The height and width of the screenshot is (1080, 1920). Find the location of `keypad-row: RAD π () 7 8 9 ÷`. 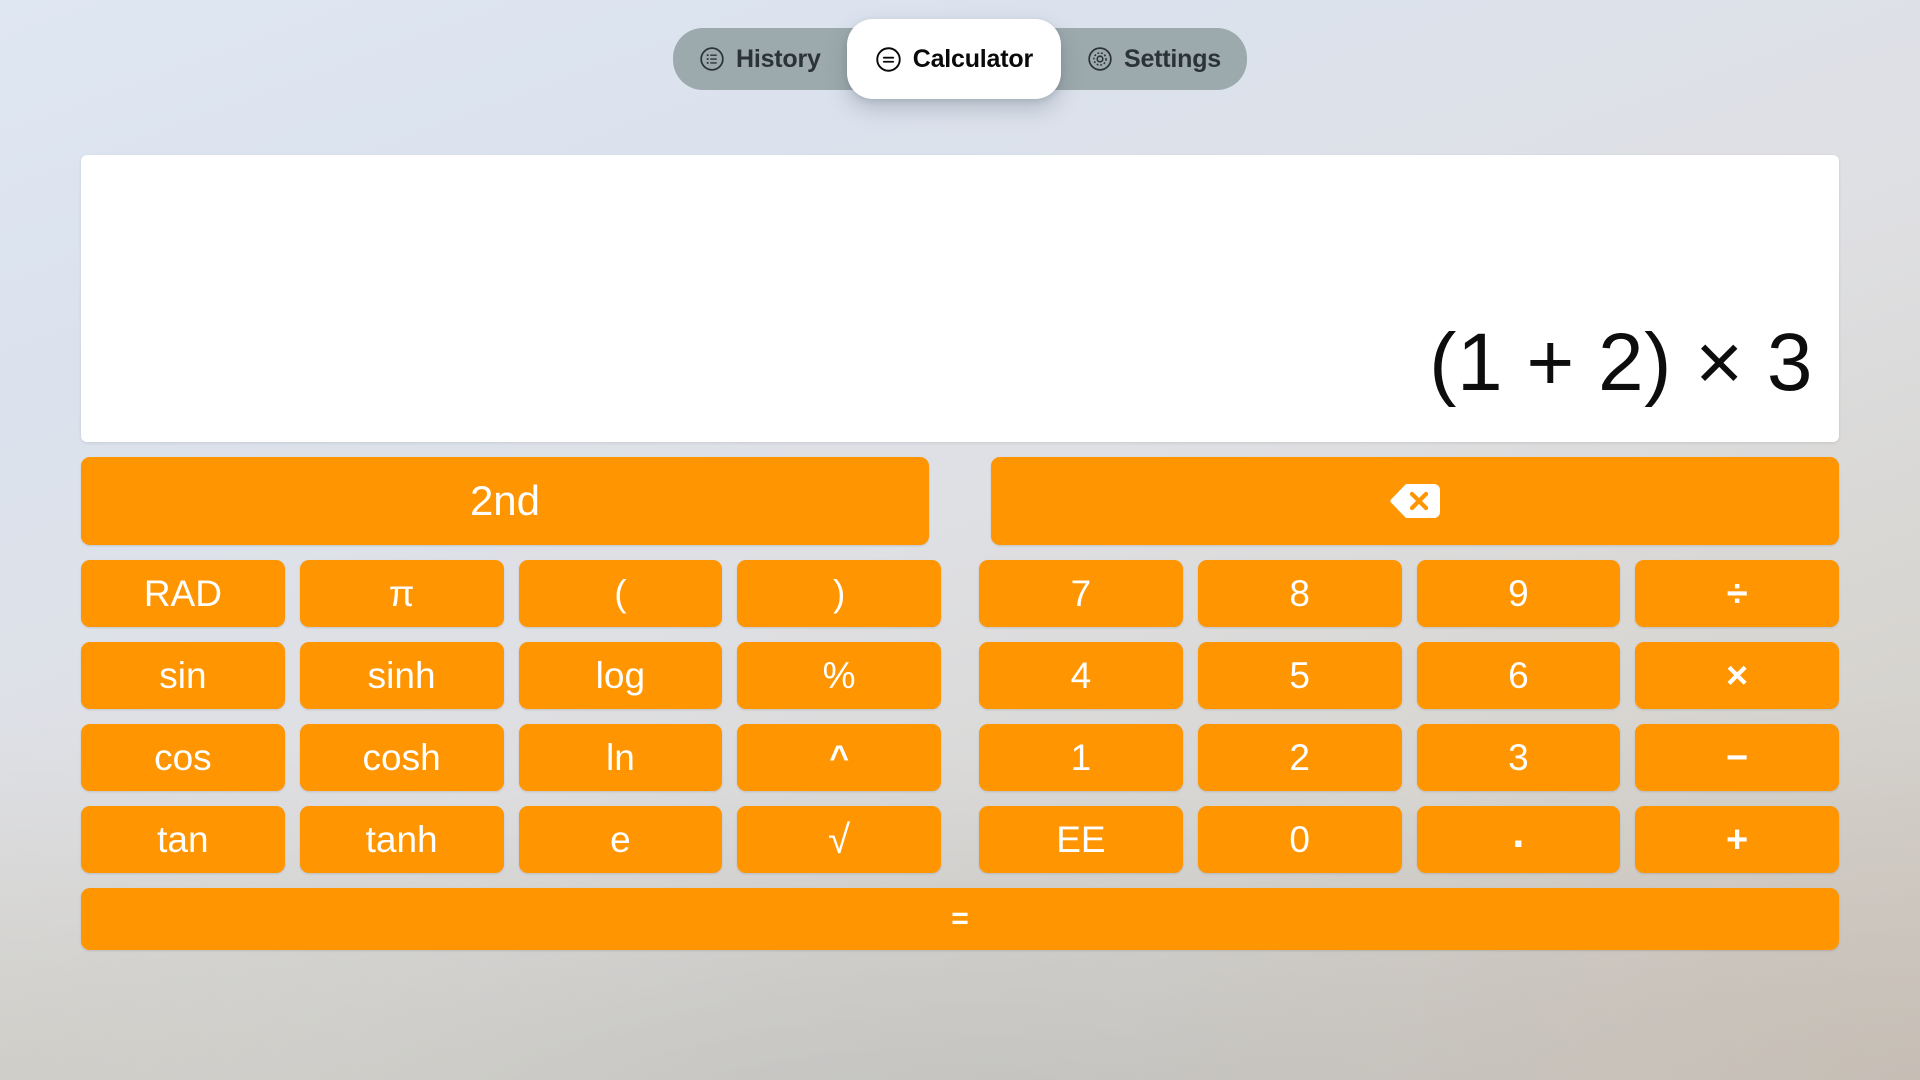

keypad-row: RAD π () 7 8 9 ÷ is located at coordinates (960, 593).